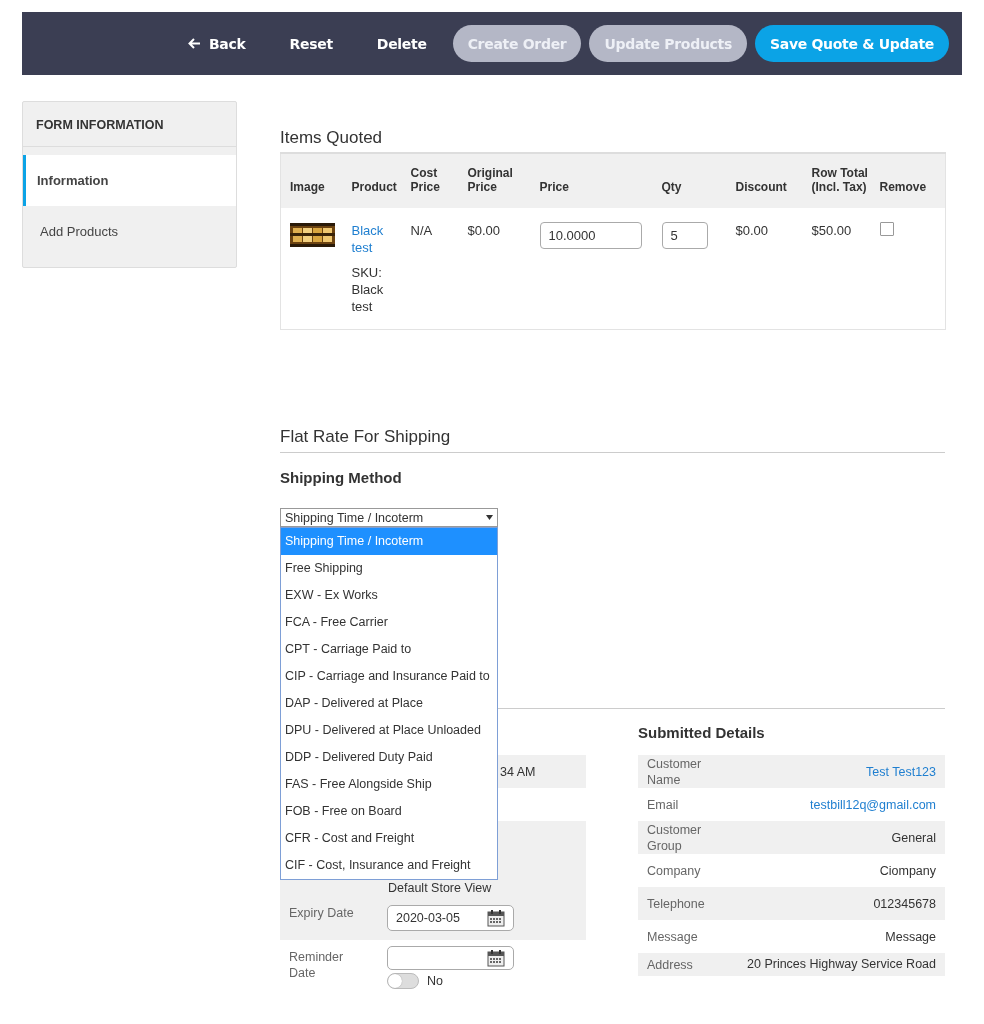  Describe the element at coordinates (904, 903) in the screenshot. I see `detail-value: 012345678` at that location.